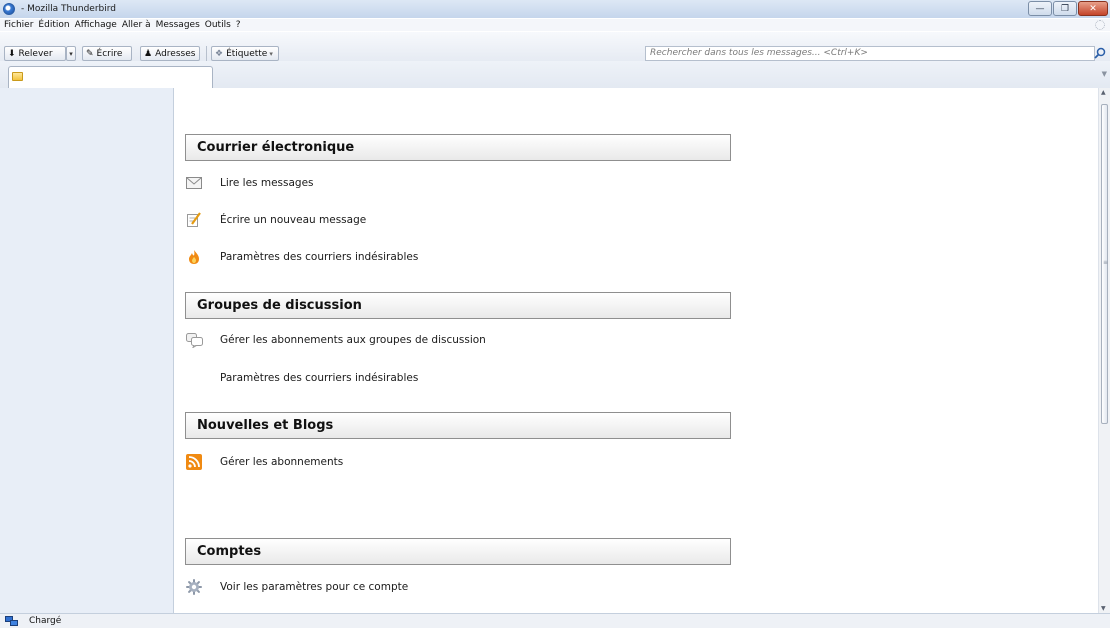 The height and width of the screenshot is (628, 1110). I want to click on address-book-label: Adresses, so click(175, 53).